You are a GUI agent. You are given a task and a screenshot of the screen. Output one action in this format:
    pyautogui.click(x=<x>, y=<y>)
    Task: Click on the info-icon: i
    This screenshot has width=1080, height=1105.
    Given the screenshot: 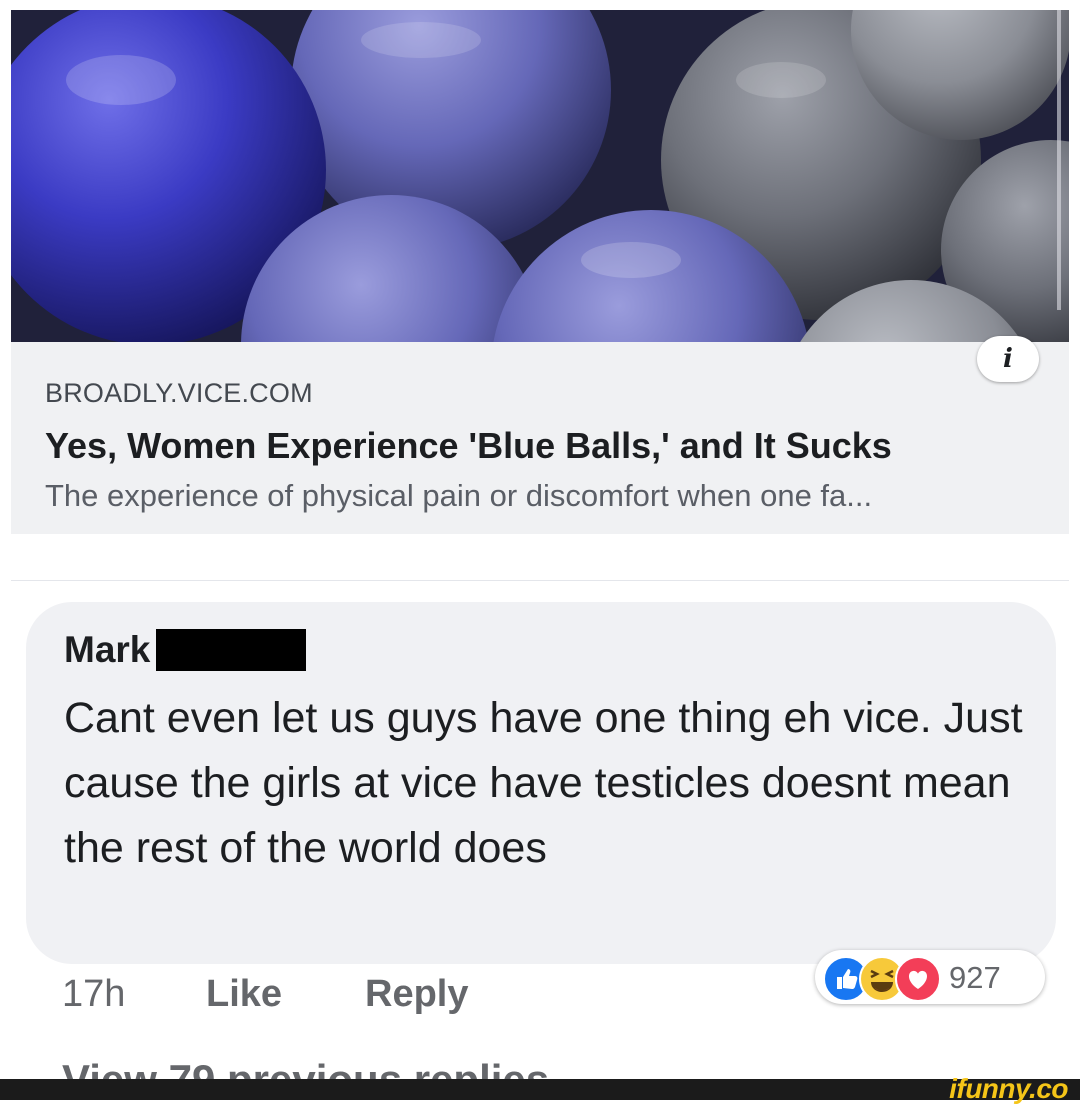 What is the action you would take?
    pyautogui.click(x=1008, y=359)
    